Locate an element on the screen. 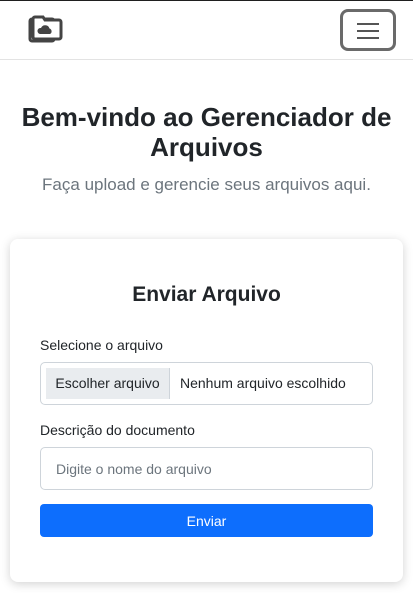  description-input is located at coordinates (206, 468).